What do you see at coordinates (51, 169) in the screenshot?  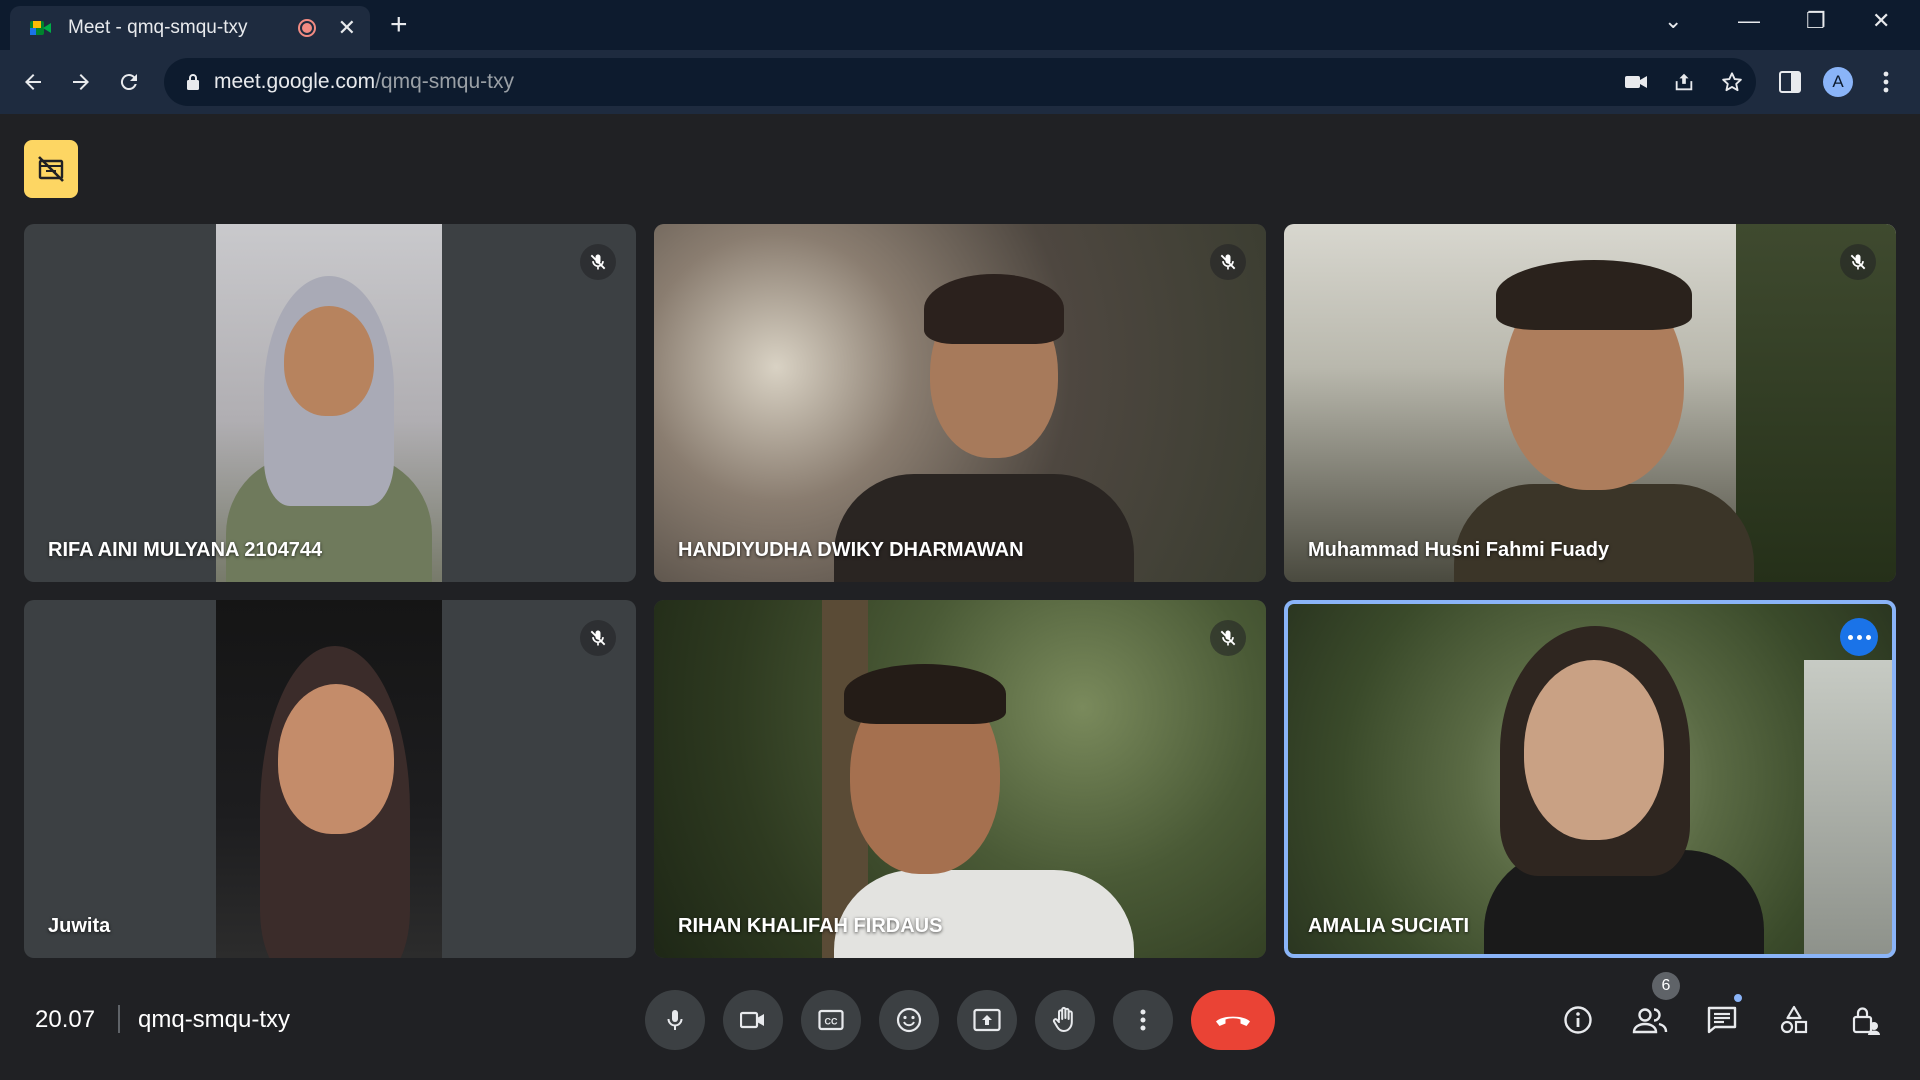 I see `no-recording-notice-icon` at bounding box center [51, 169].